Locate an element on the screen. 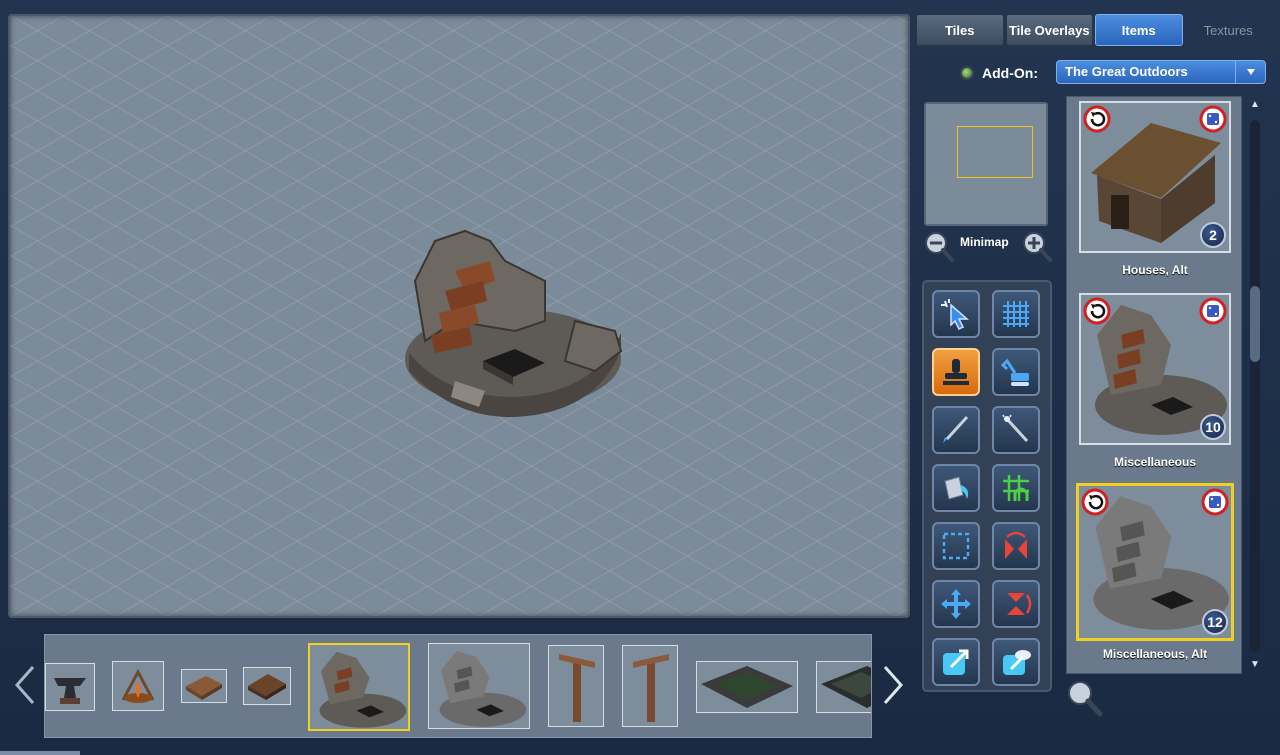 This screenshot has width=1280, height=755. recent-item-bridge-dark is located at coordinates (843, 687).